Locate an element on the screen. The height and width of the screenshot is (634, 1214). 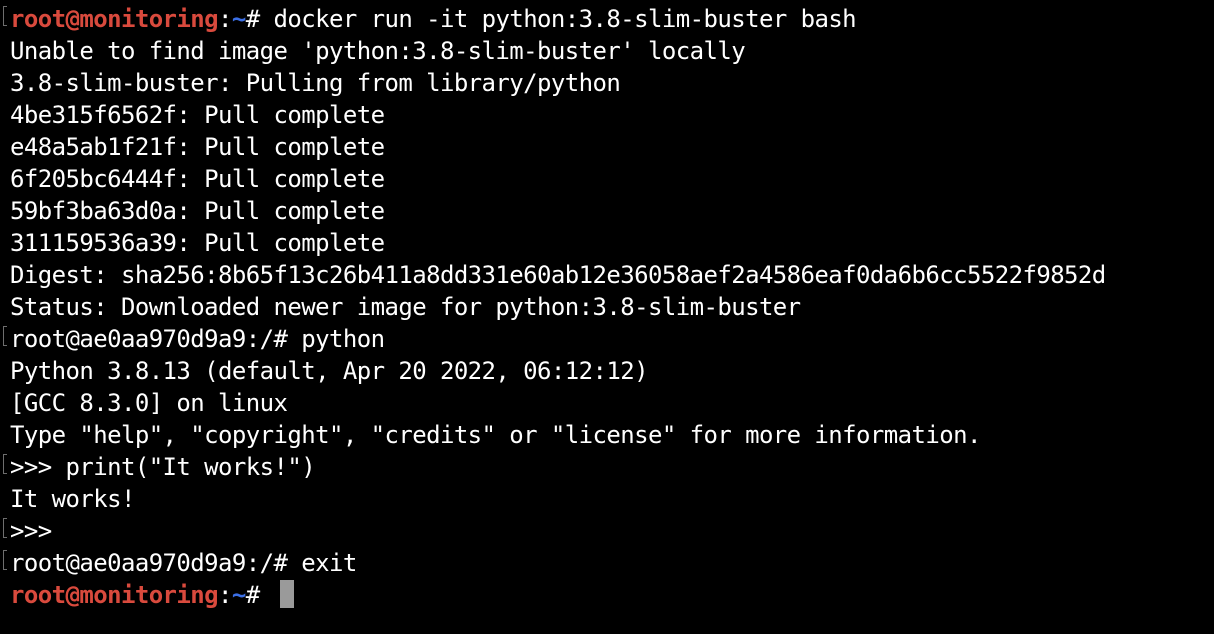
repl-output-line: It works! is located at coordinates (72, 499).